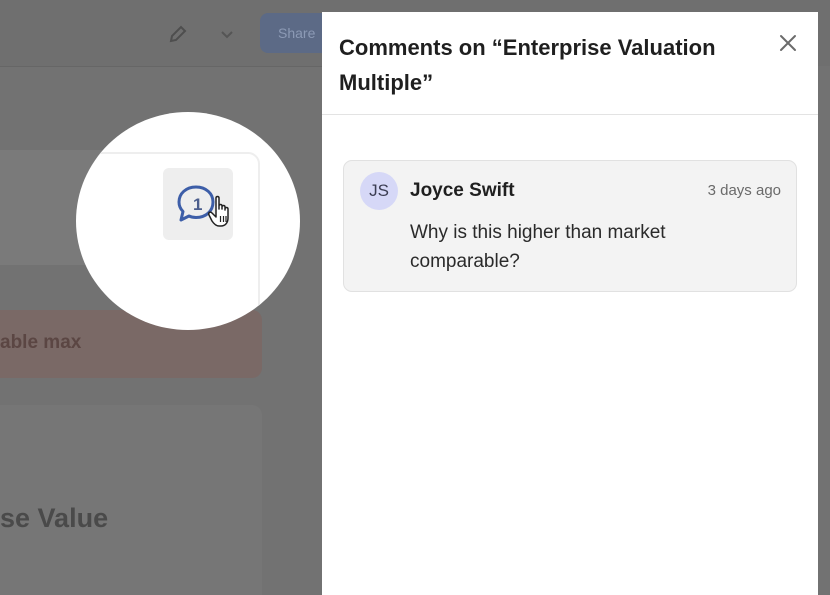 Image resolution: width=830 pixels, height=595 pixels. Describe the element at coordinates (178, 34) in the screenshot. I see `pencil-icon` at that location.